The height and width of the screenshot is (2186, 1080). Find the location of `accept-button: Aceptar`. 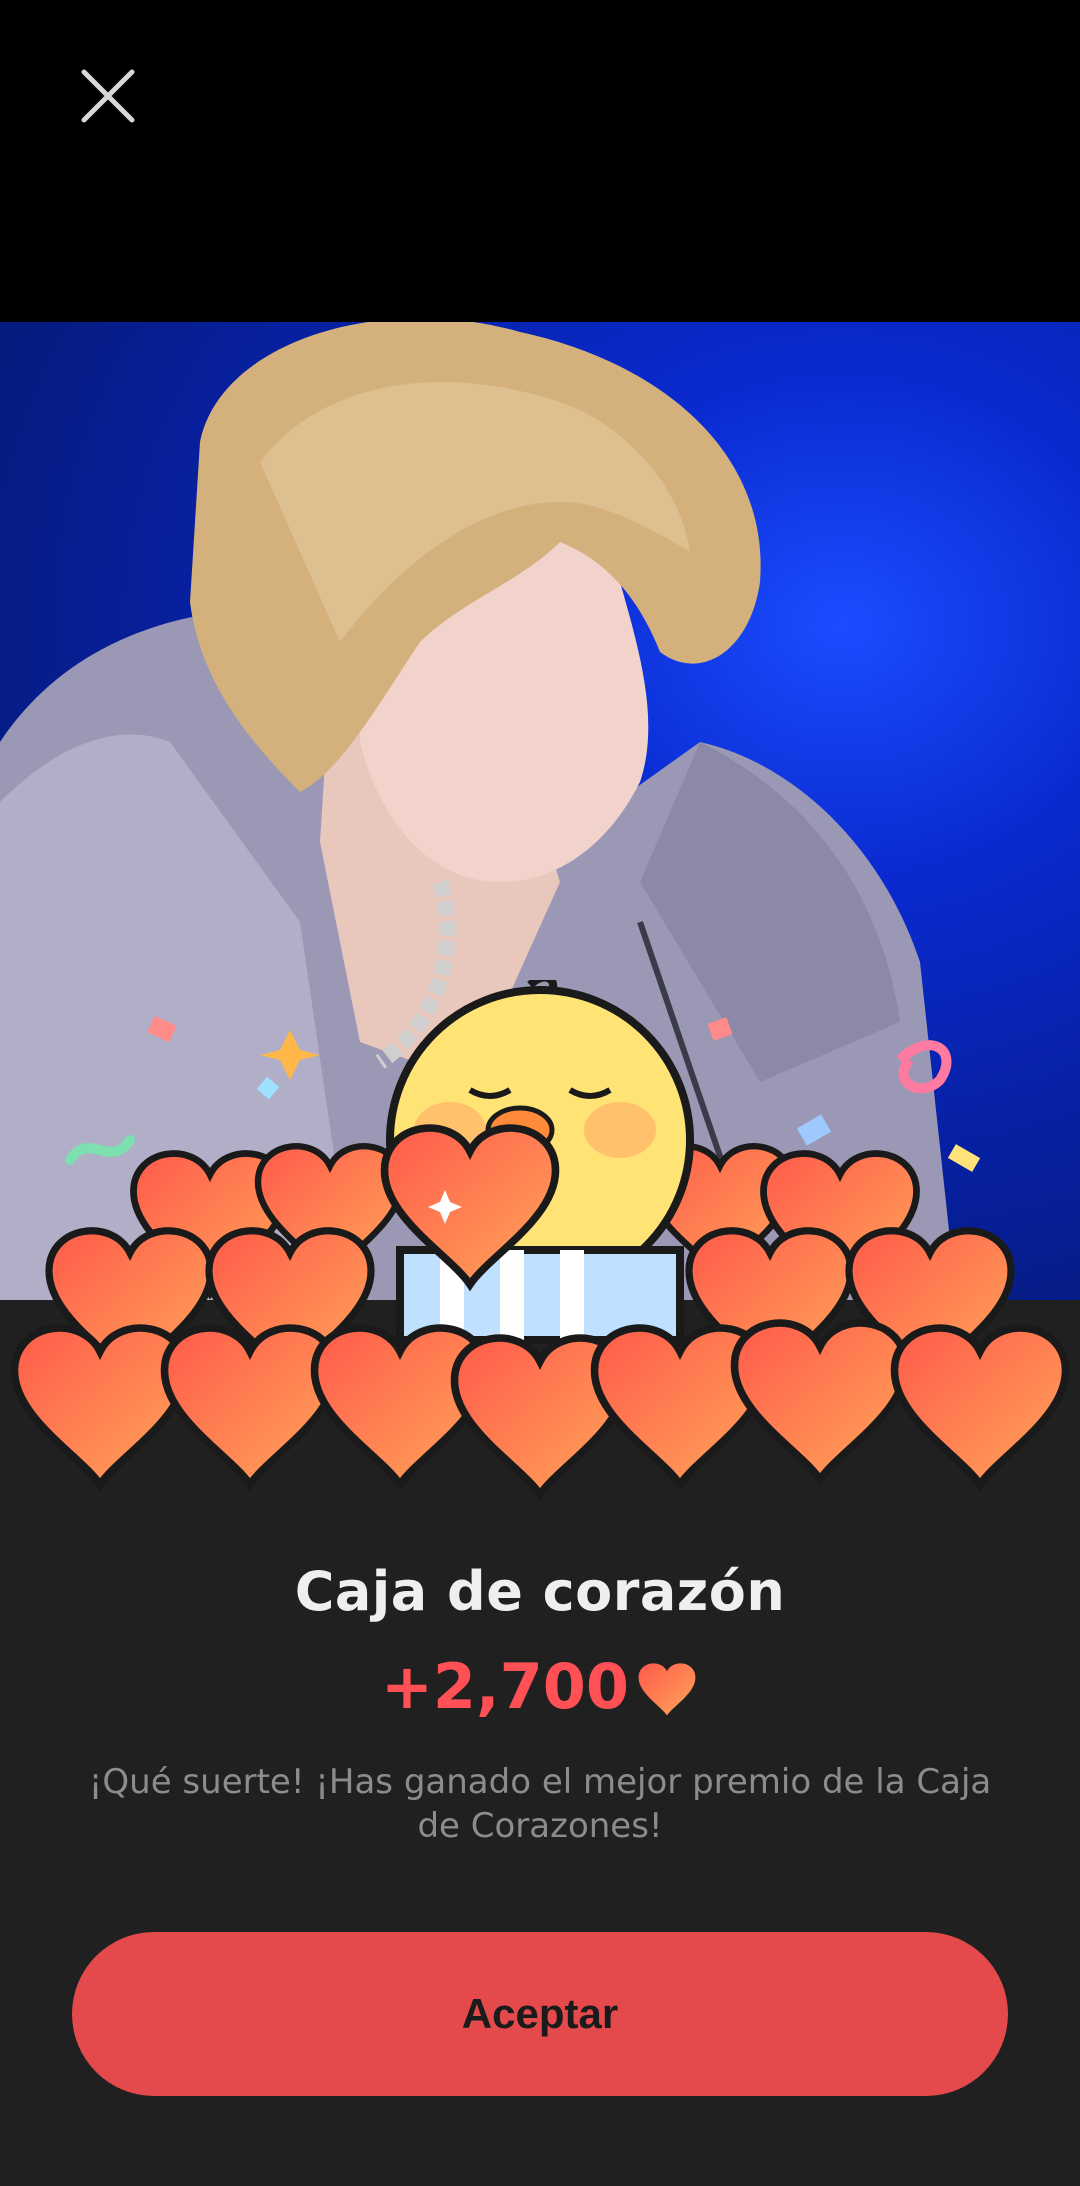

accept-button: Aceptar is located at coordinates (540, 2014).